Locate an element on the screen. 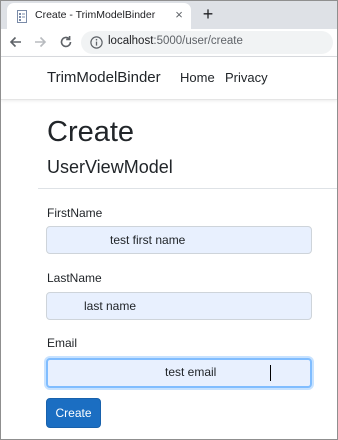  url-text: localhost:5000/user/create is located at coordinates (175, 41).